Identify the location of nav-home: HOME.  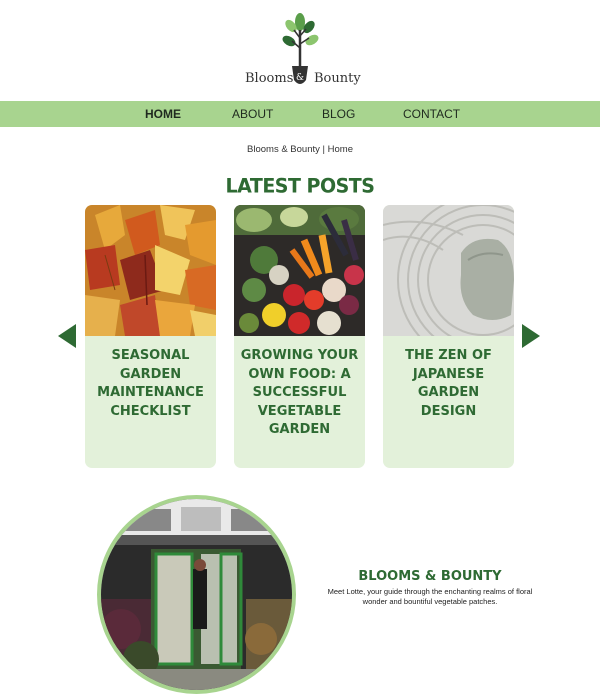
(163, 114).